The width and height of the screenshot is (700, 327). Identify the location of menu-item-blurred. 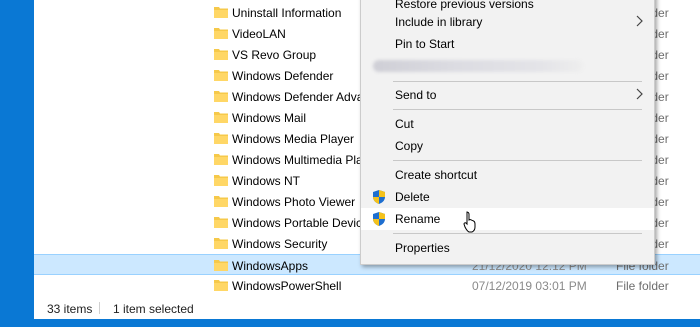
(507, 66).